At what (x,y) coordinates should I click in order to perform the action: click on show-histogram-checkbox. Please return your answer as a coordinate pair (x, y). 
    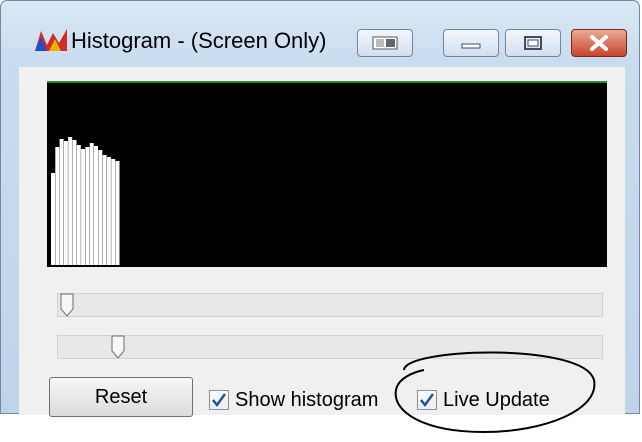
    Looking at the image, I should click on (219, 400).